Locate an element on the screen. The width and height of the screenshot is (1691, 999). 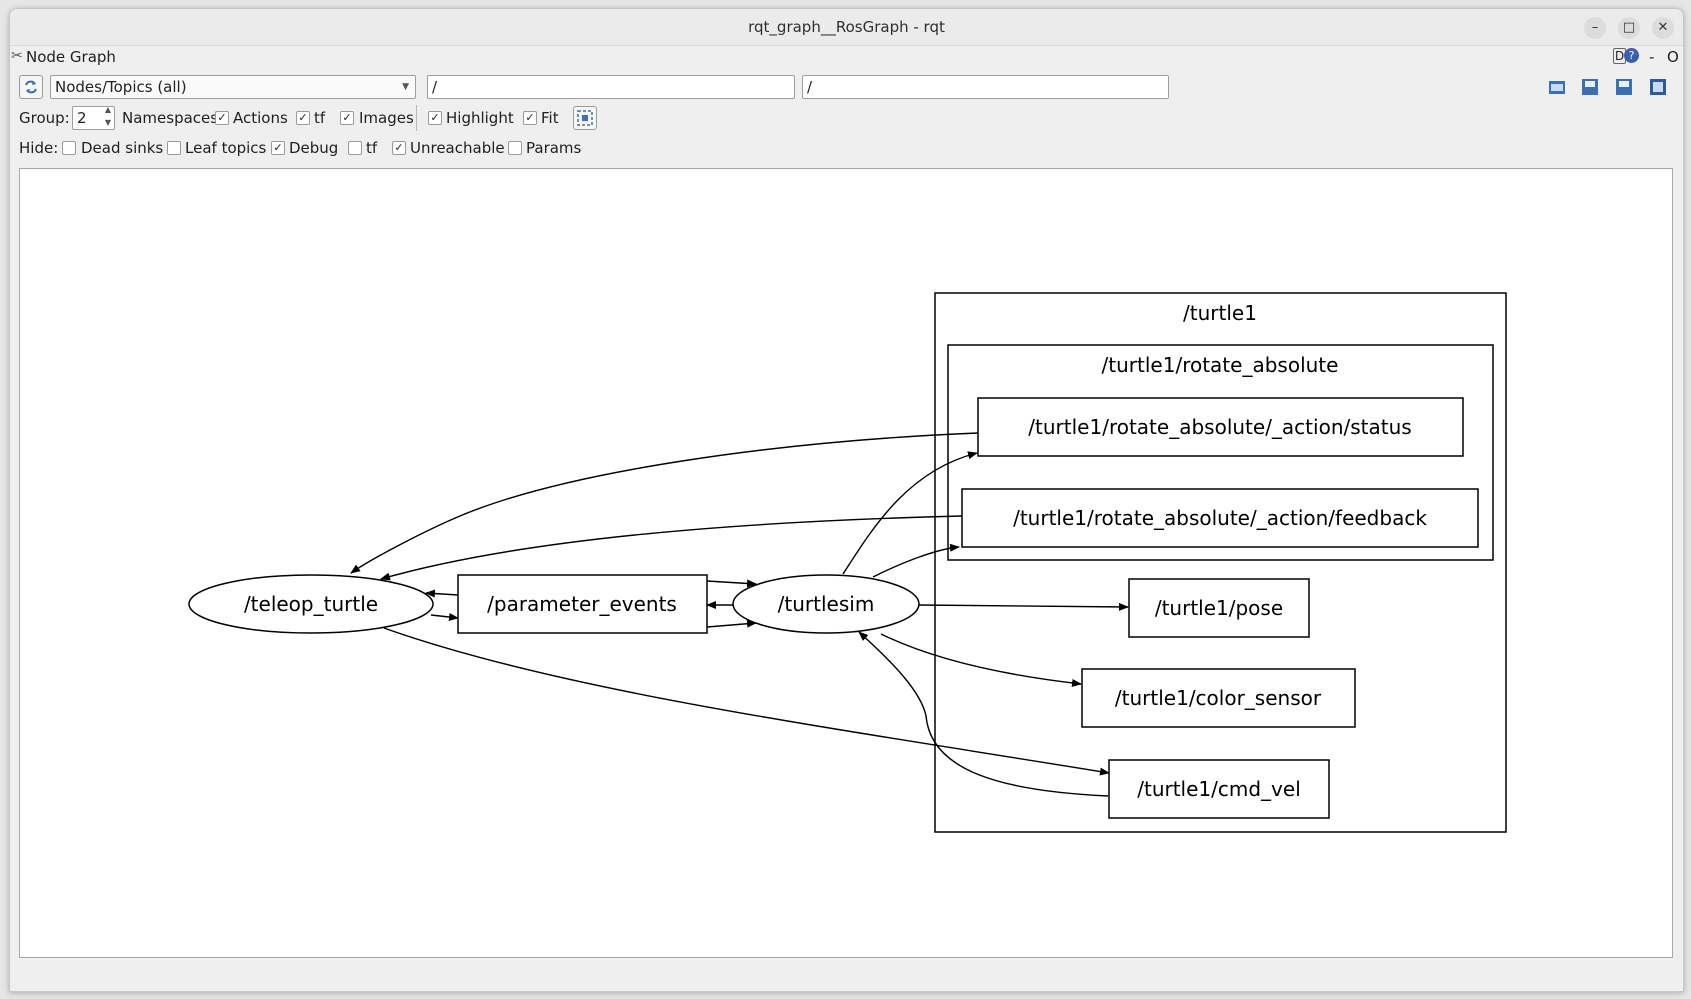
save-svg-button is located at coordinates (1624, 87).